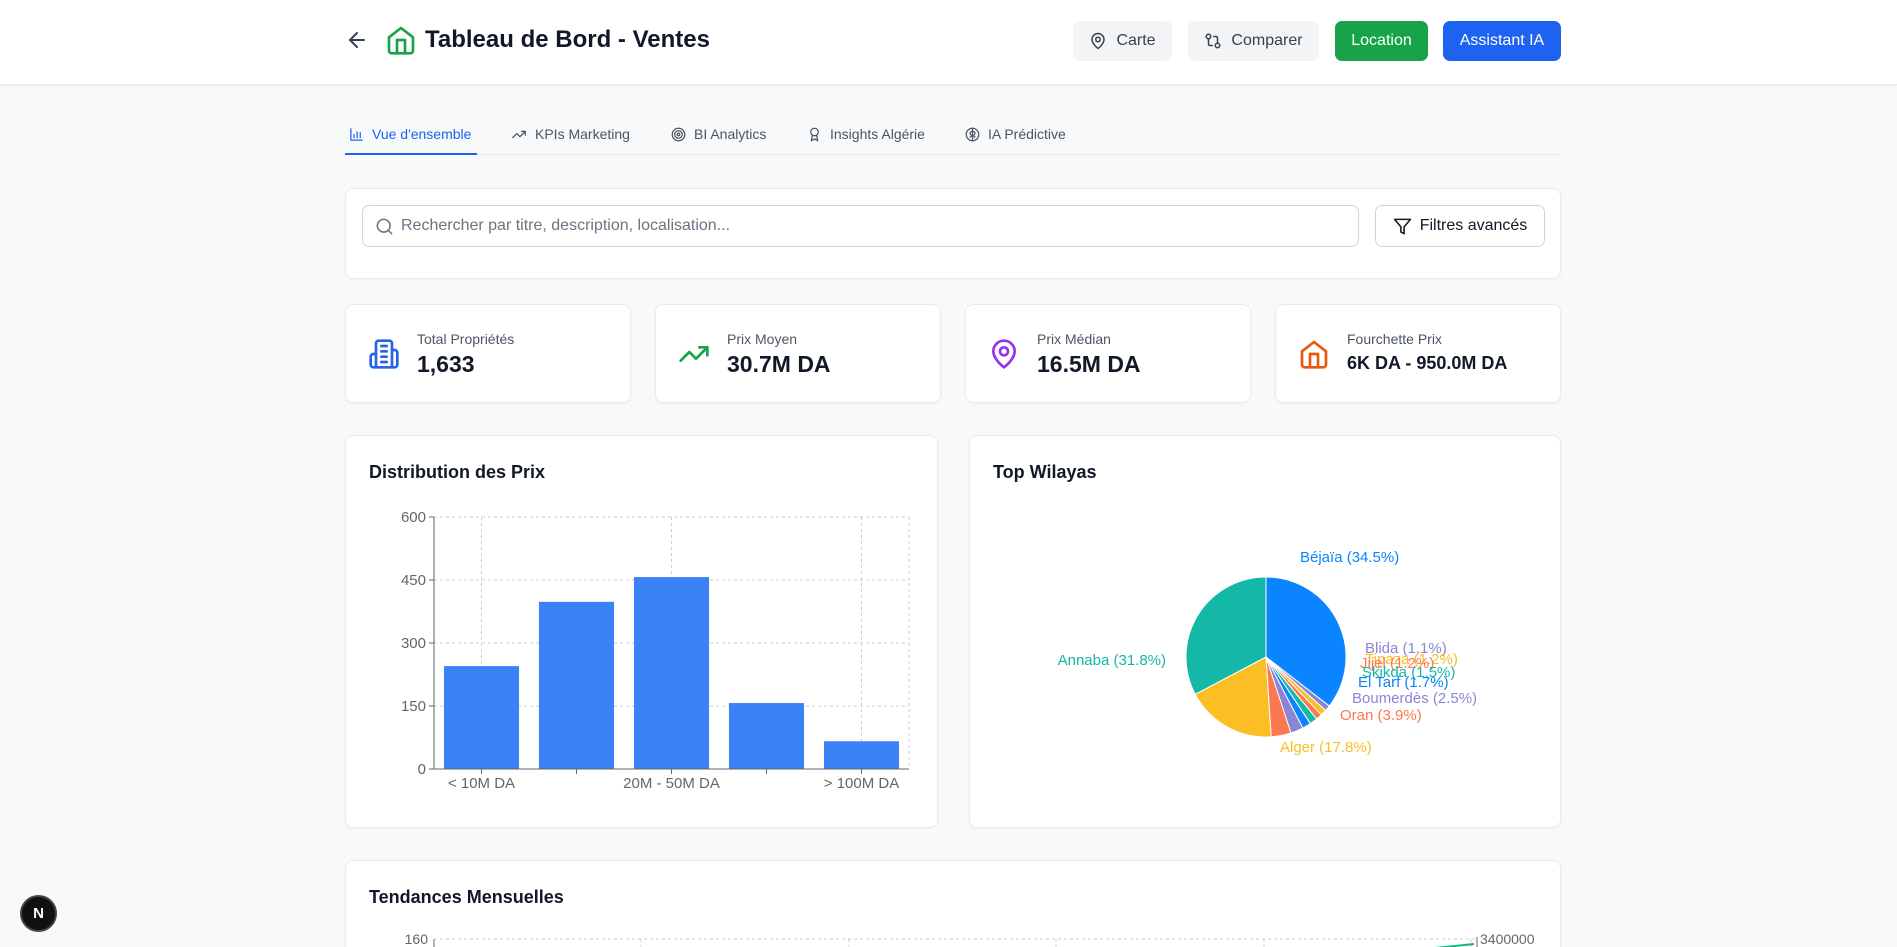 Image resolution: width=1897 pixels, height=947 pixels. Describe the element at coordinates (1074, 339) in the screenshot. I see `kpi-label: Prix Médian` at that location.